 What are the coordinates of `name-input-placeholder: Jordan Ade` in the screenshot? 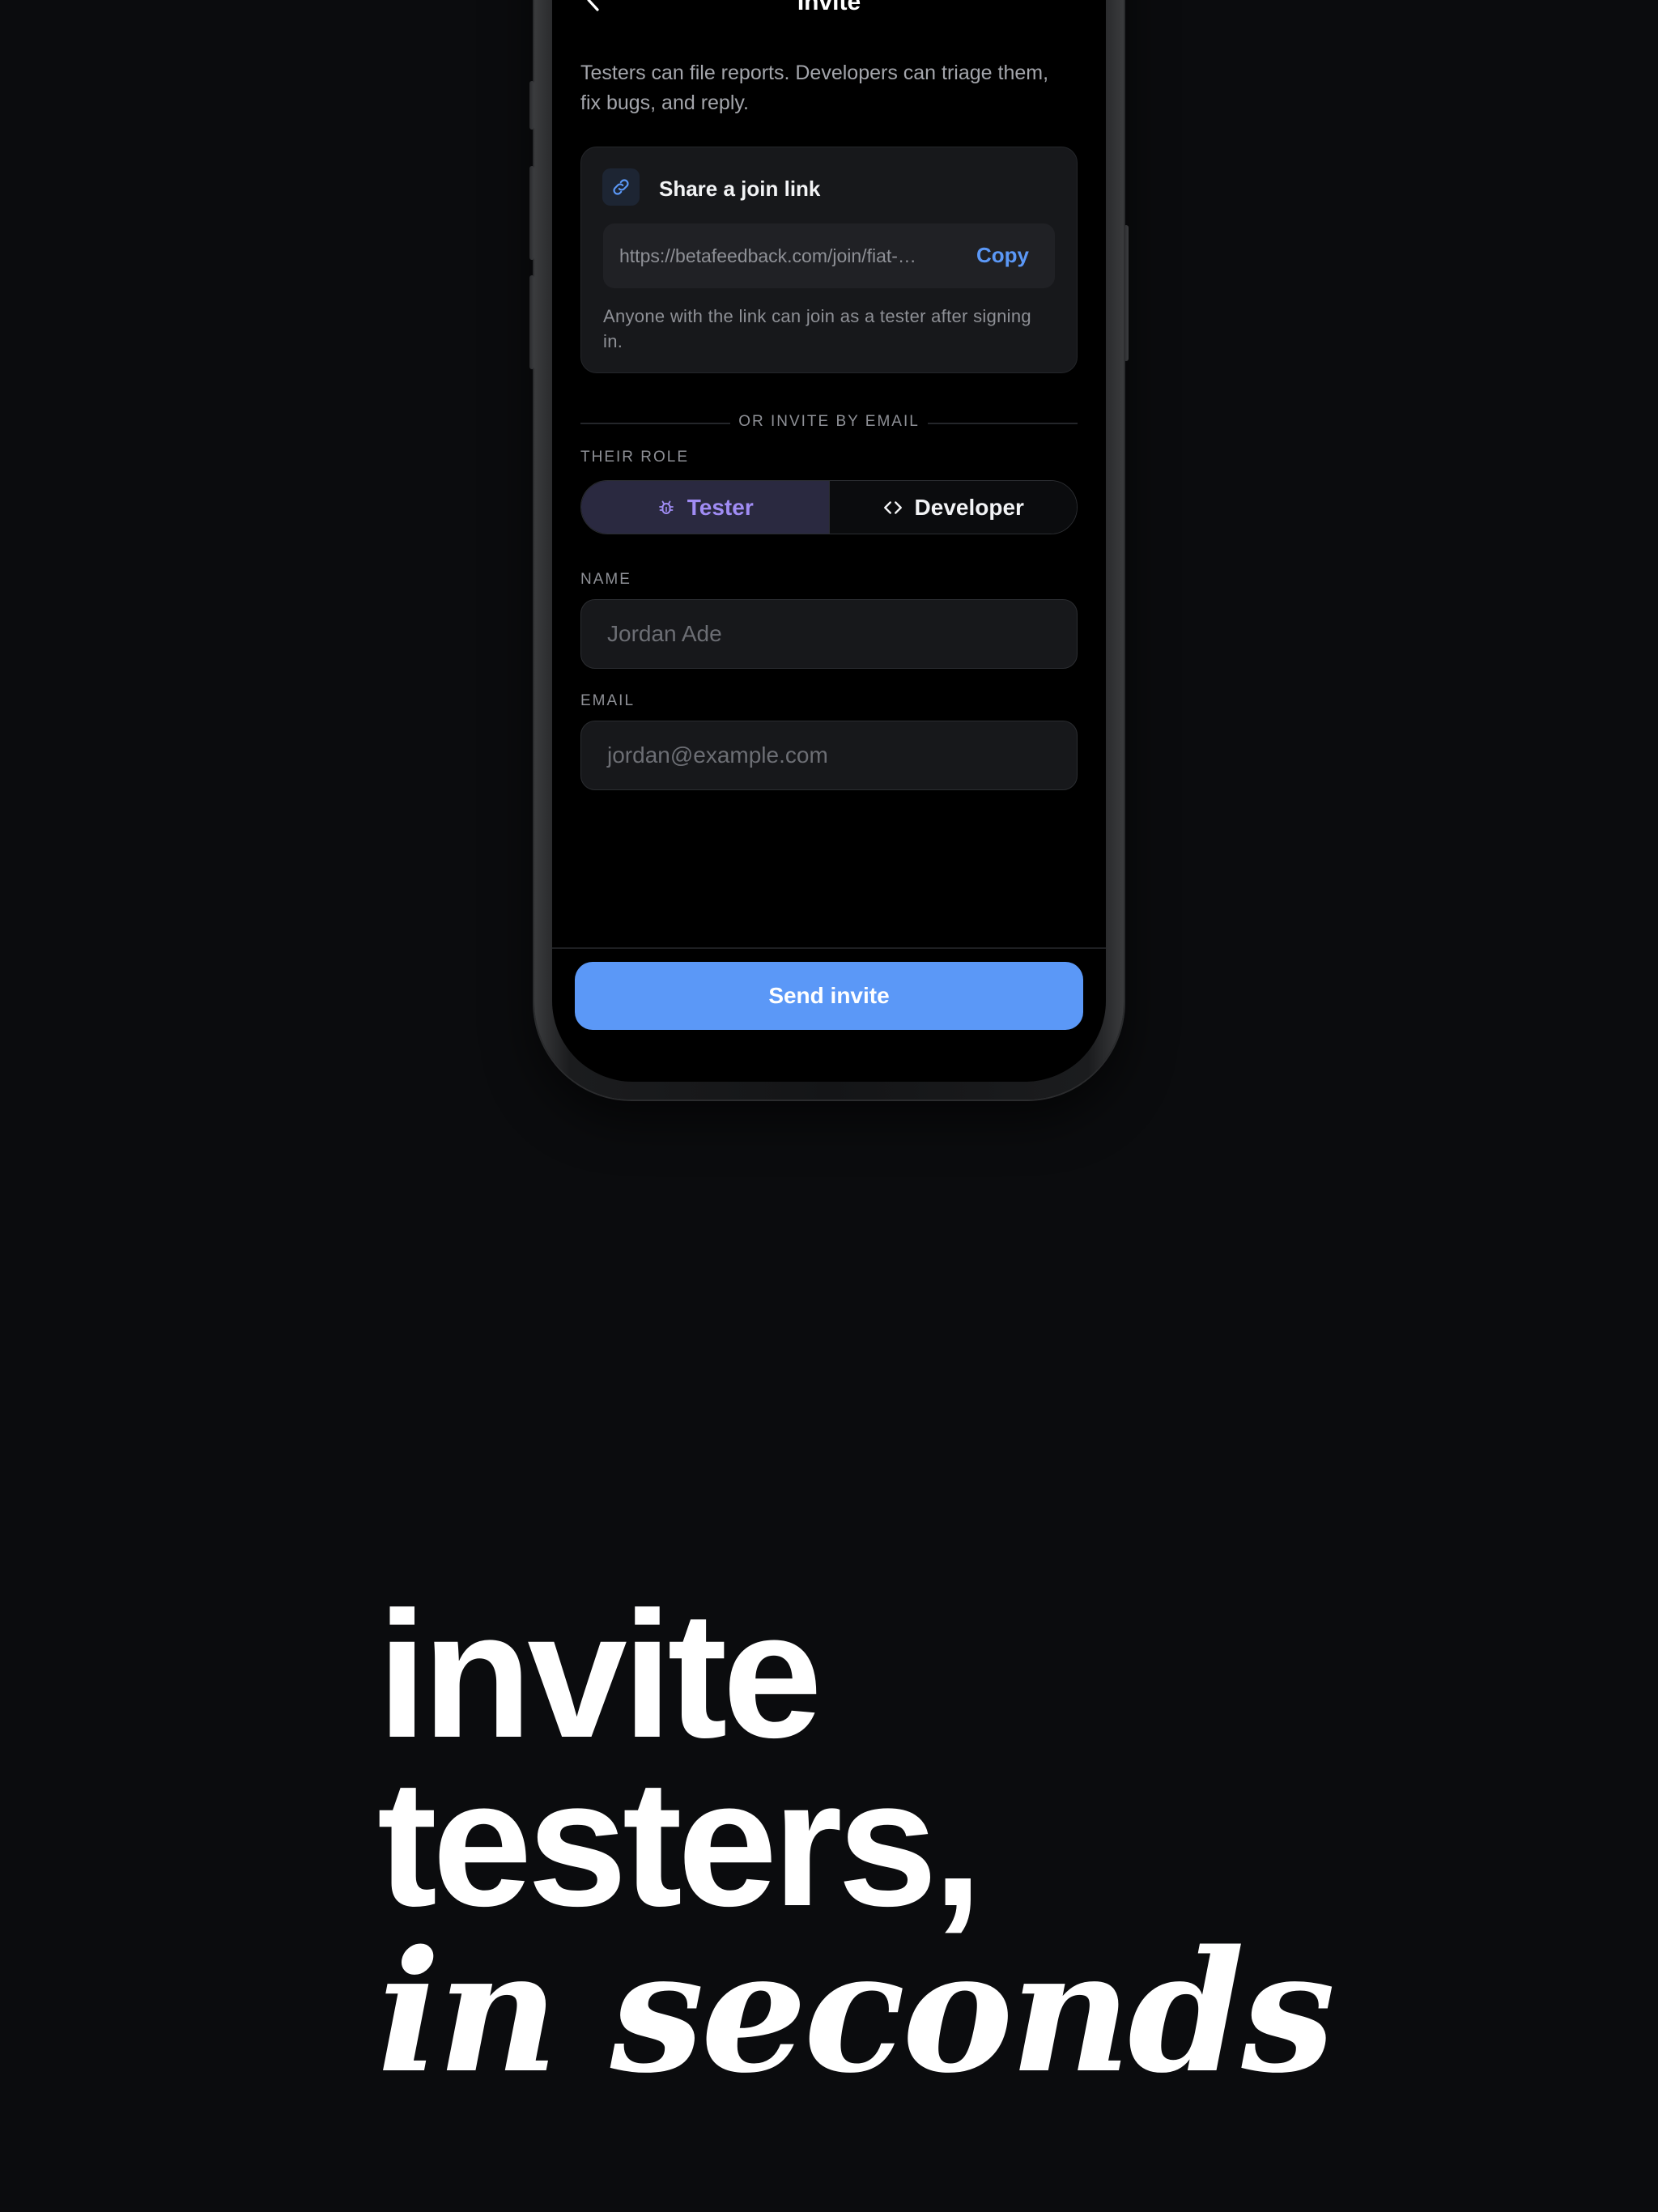 It's located at (664, 634).